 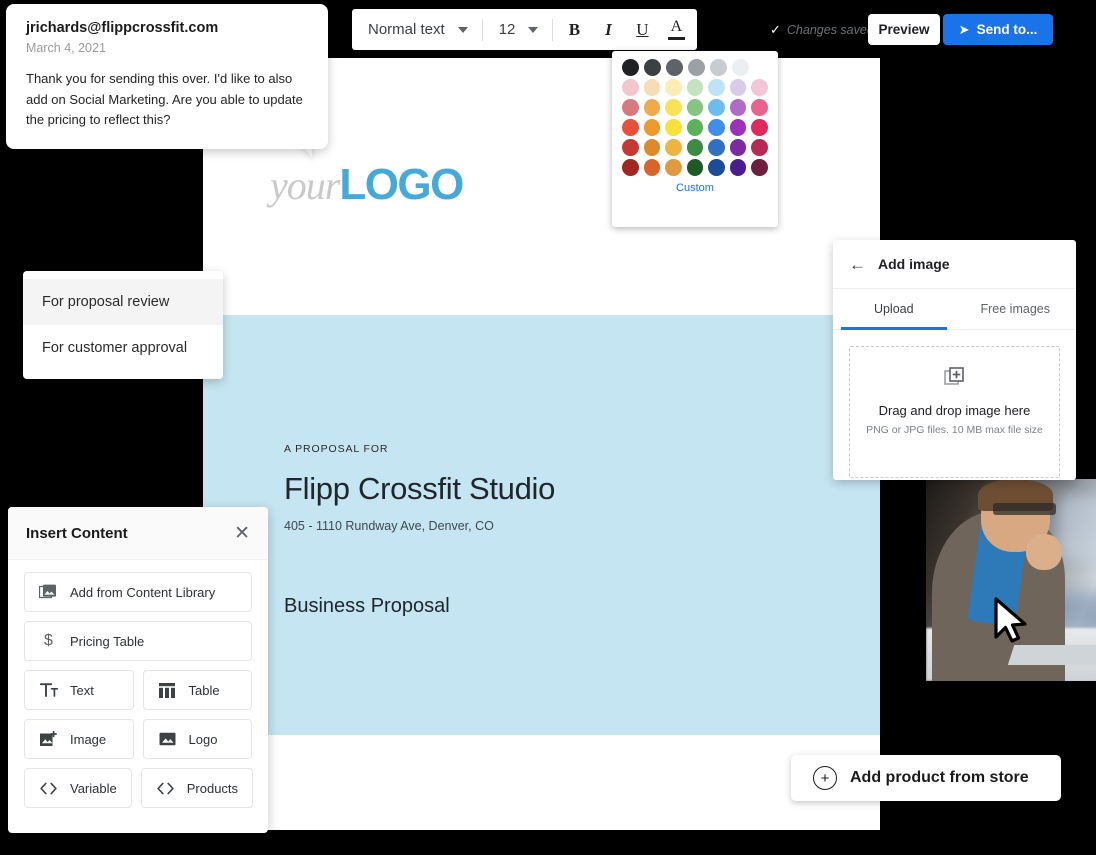 I want to click on proposal-client-title: Flipp Crossfit Studio, so click(x=519, y=489).